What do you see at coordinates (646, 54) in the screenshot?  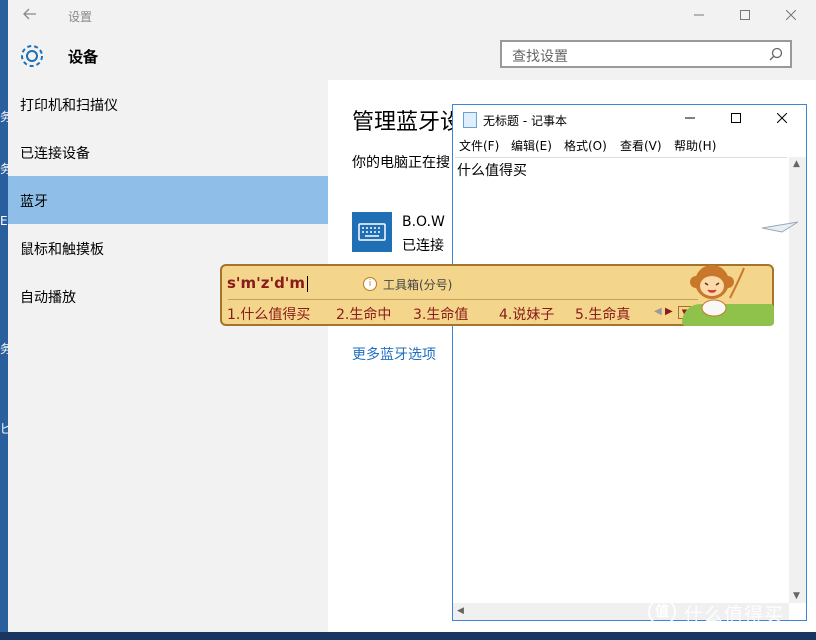 I see `search-box: 查找设置` at bounding box center [646, 54].